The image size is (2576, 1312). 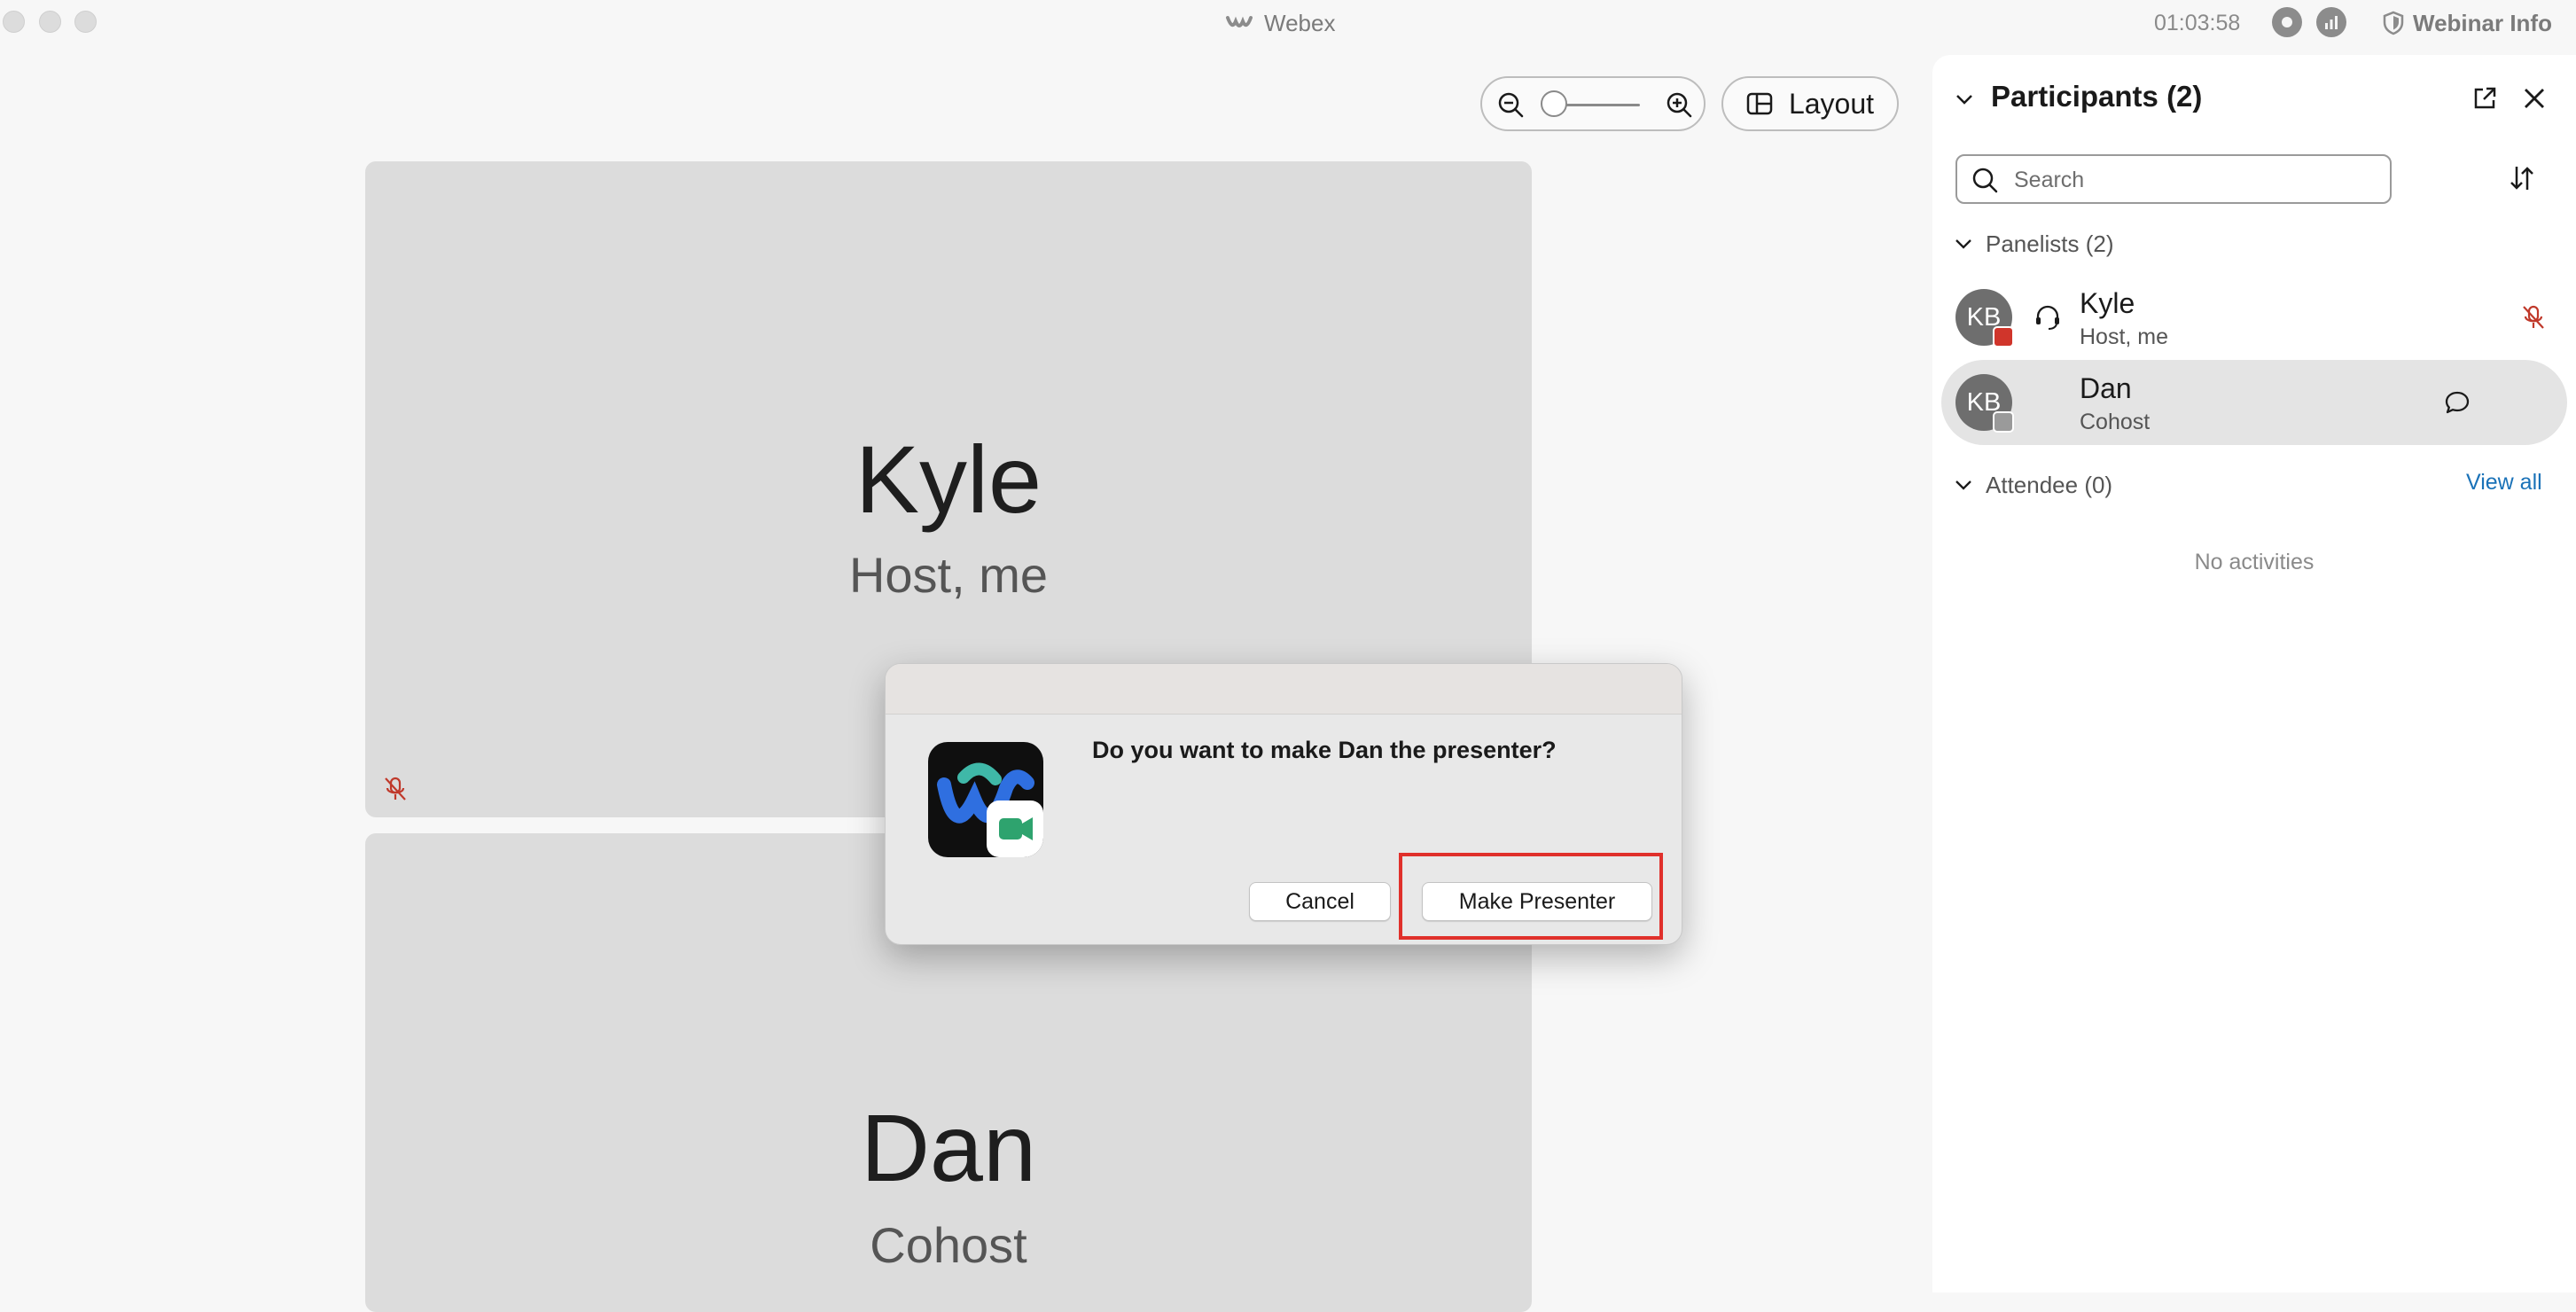 What do you see at coordinates (1239, 21) in the screenshot?
I see `webex-logo-icon` at bounding box center [1239, 21].